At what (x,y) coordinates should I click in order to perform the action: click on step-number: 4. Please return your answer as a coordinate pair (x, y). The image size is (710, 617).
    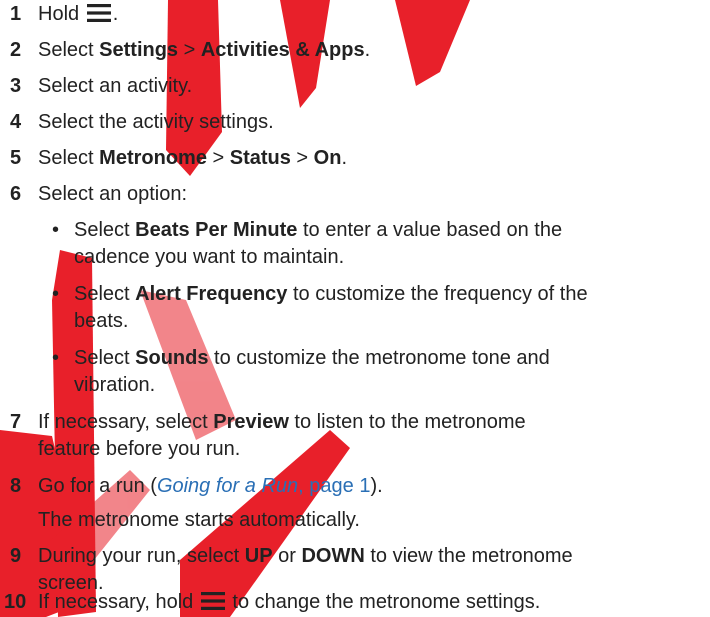
    Looking at the image, I should click on (16, 122).